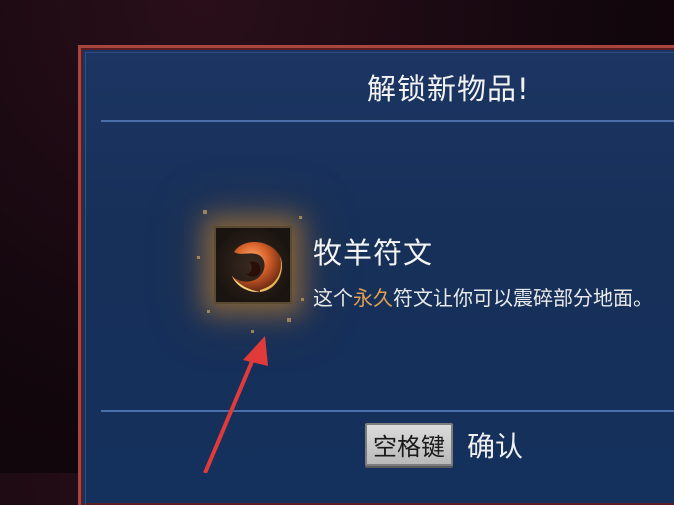  What do you see at coordinates (495, 446) in the screenshot?
I see `confirm-label: 确认` at bounding box center [495, 446].